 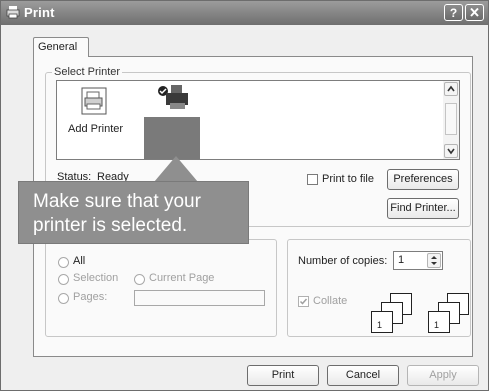 What do you see at coordinates (96, 129) in the screenshot?
I see `add-printer-label: Add Printer` at bounding box center [96, 129].